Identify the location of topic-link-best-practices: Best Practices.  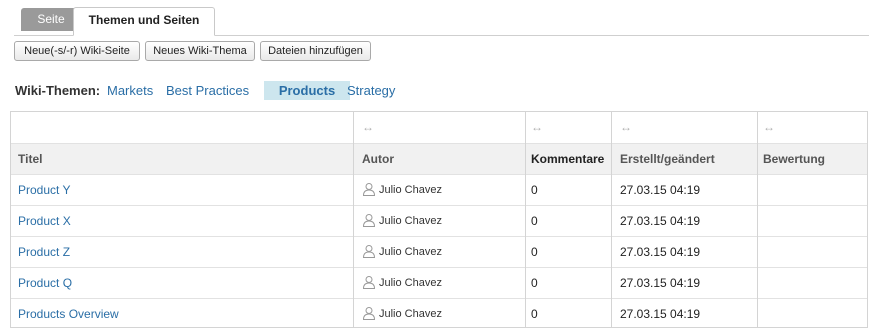
(207, 91).